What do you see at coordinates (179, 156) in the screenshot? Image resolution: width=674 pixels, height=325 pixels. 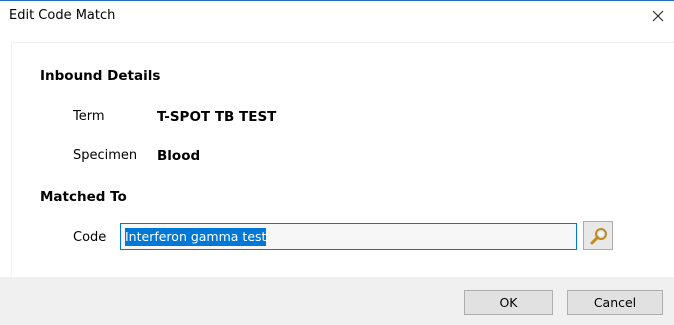 I see `specimen-value: Blood` at bounding box center [179, 156].